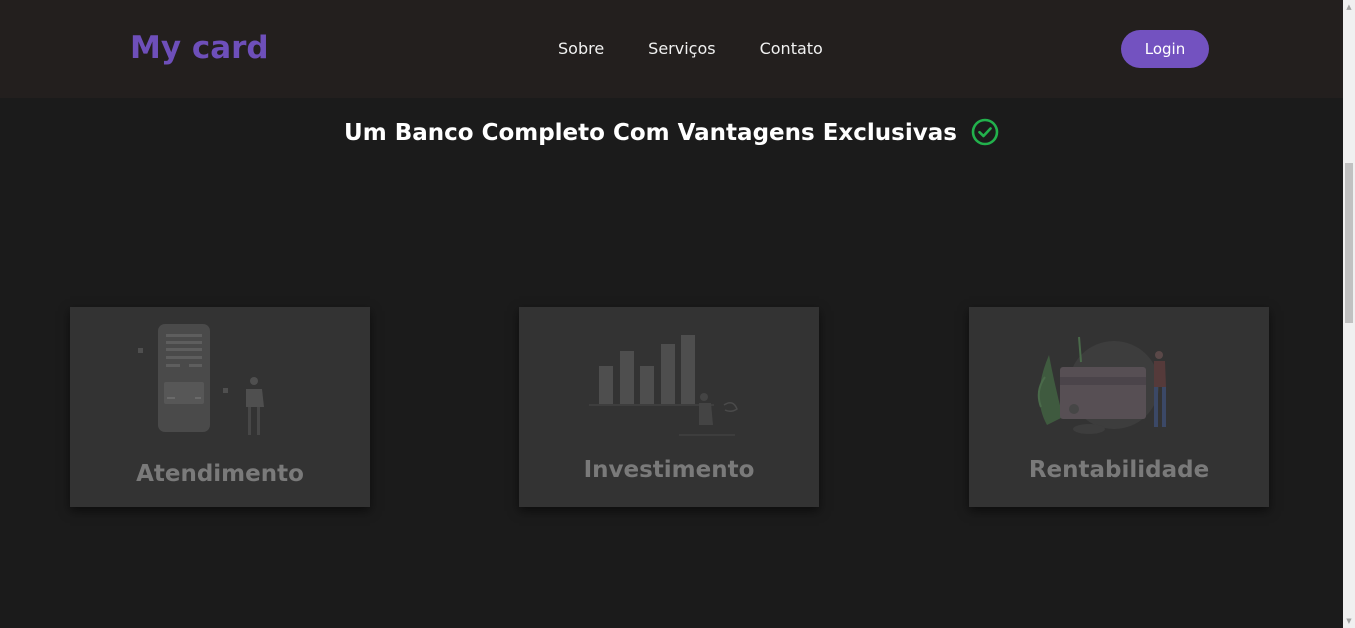  I want to click on brand-logo: My card, so click(199, 48).